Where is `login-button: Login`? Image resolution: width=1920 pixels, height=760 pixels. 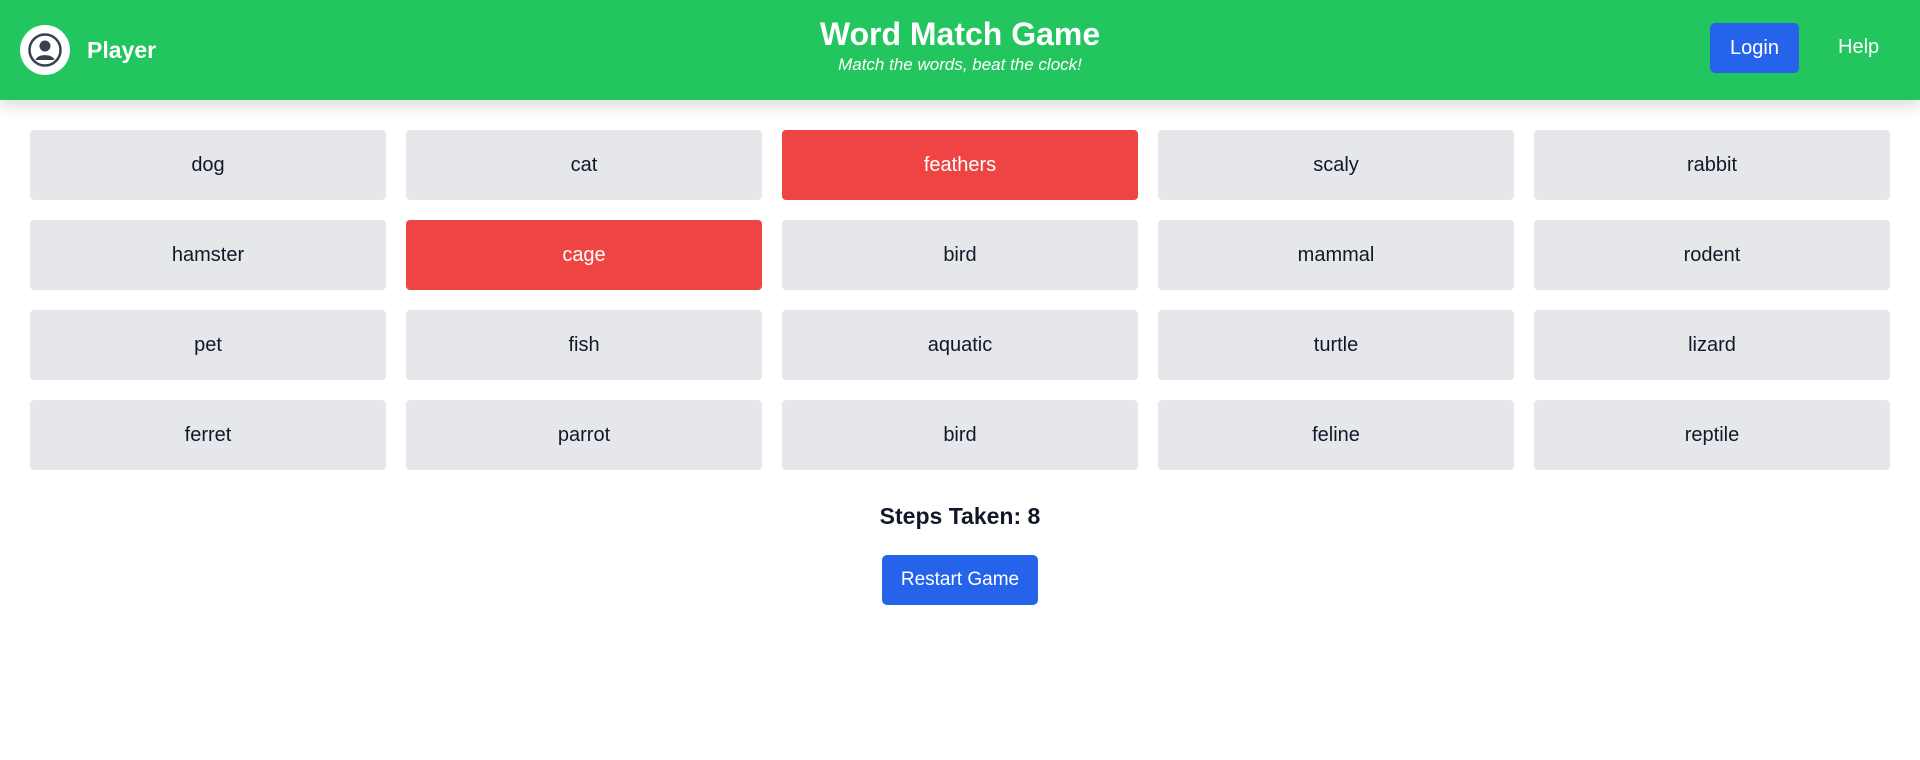 login-button: Login is located at coordinates (1754, 48).